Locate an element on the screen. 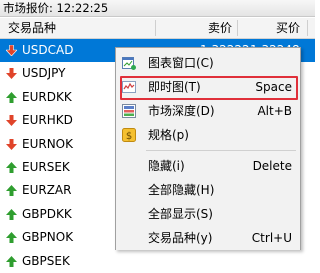 The width and height of the screenshot is (320, 273). symbol-name: GBPNOK is located at coordinates (48, 237).